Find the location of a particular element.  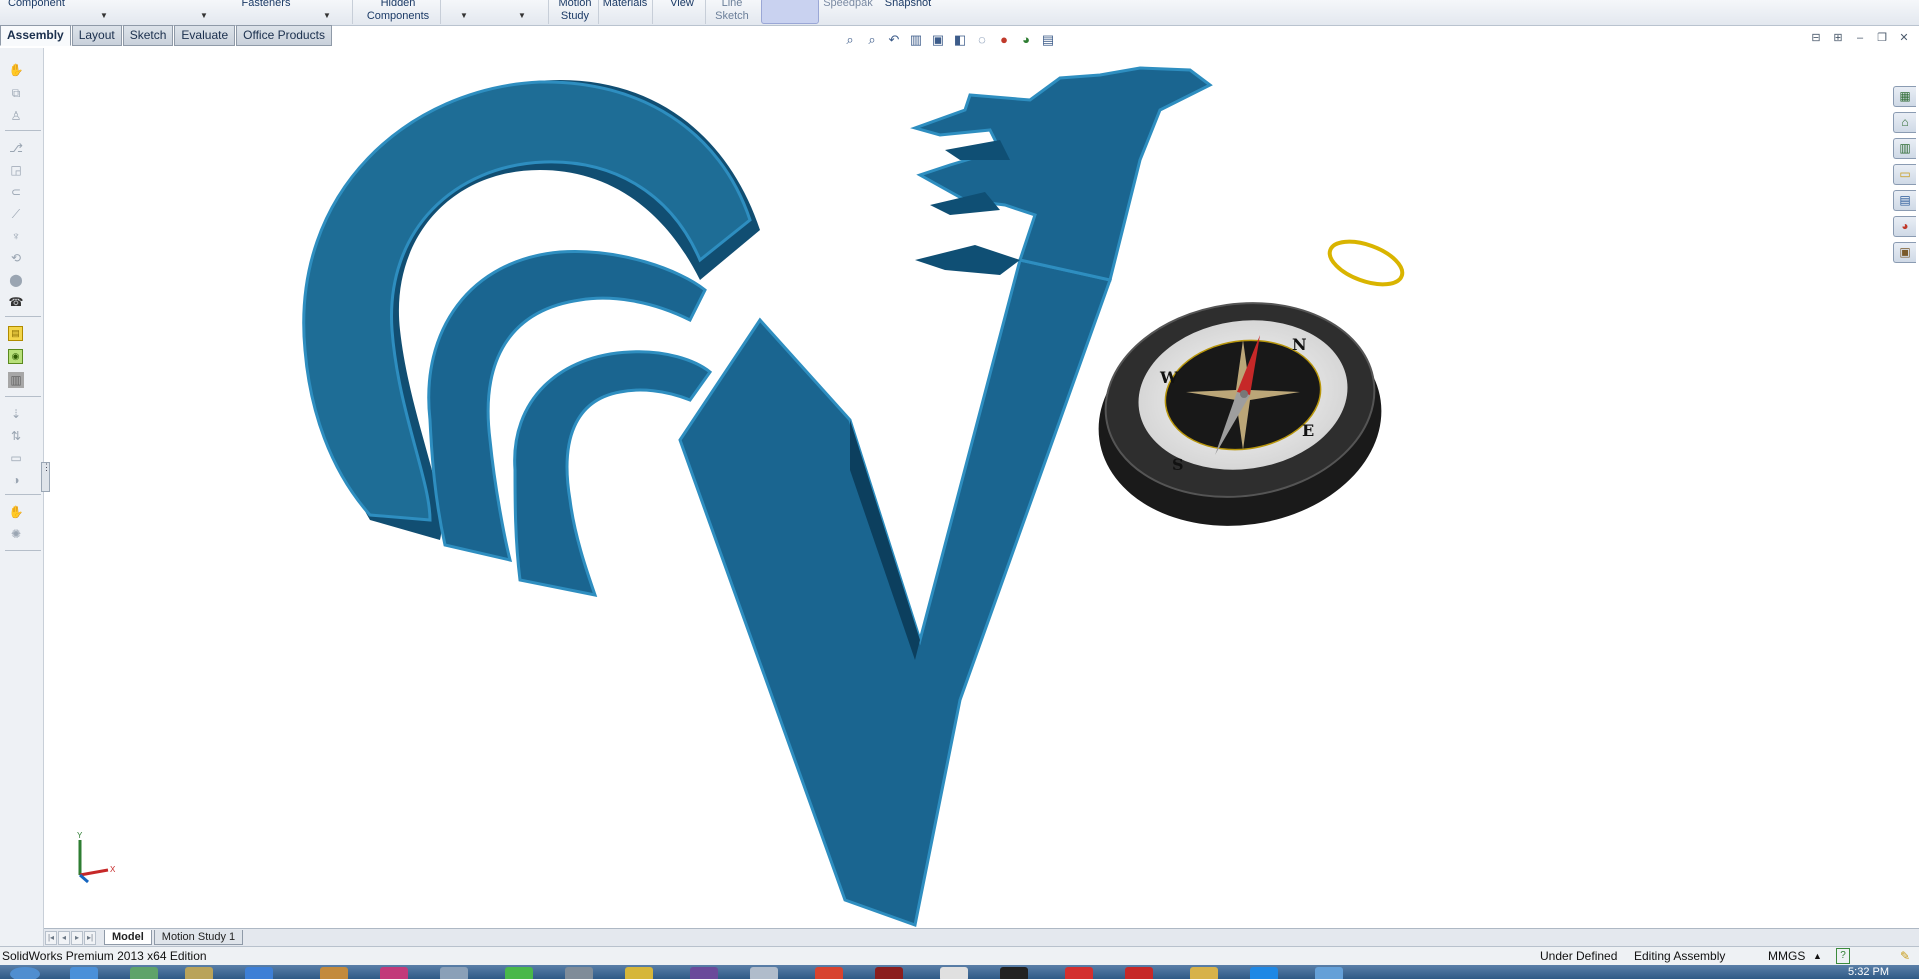

ribbon-line-sketch-button: Line Sketch is located at coordinates (732, 11).